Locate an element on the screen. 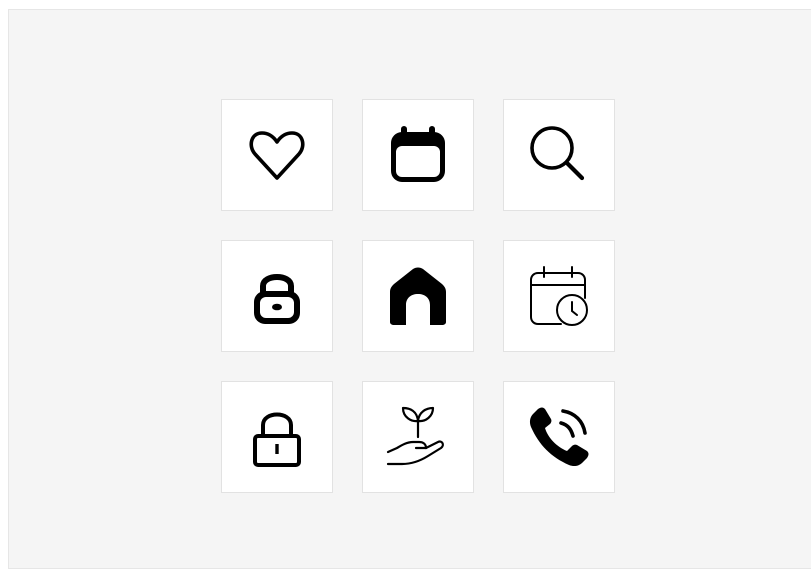 The image size is (811, 569). hand-sprout-icon is located at coordinates (418, 437).